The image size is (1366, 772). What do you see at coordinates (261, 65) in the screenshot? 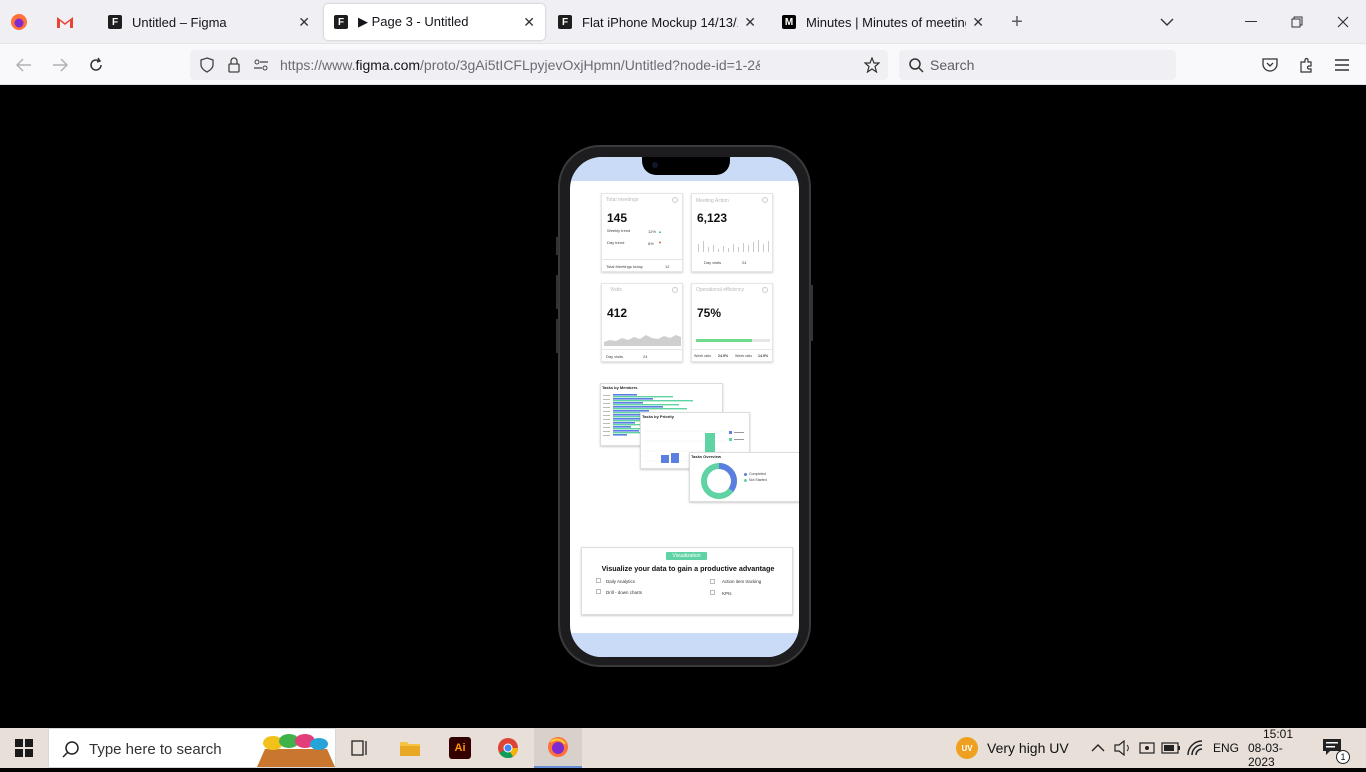
I see `permissions-icon` at bounding box center [261, 65].